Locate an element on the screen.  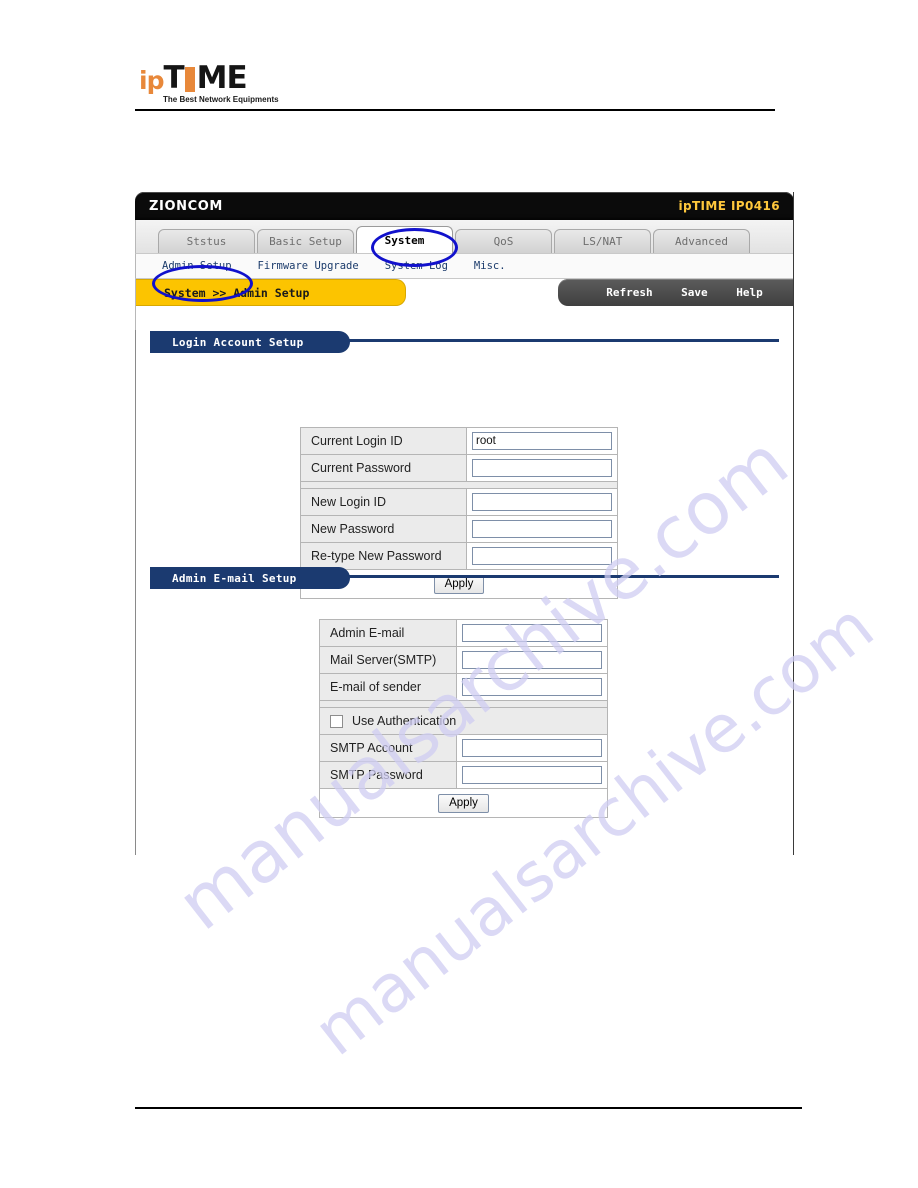
logo-tagline: The Best Network Equipments is located at coordinates (221, 99).